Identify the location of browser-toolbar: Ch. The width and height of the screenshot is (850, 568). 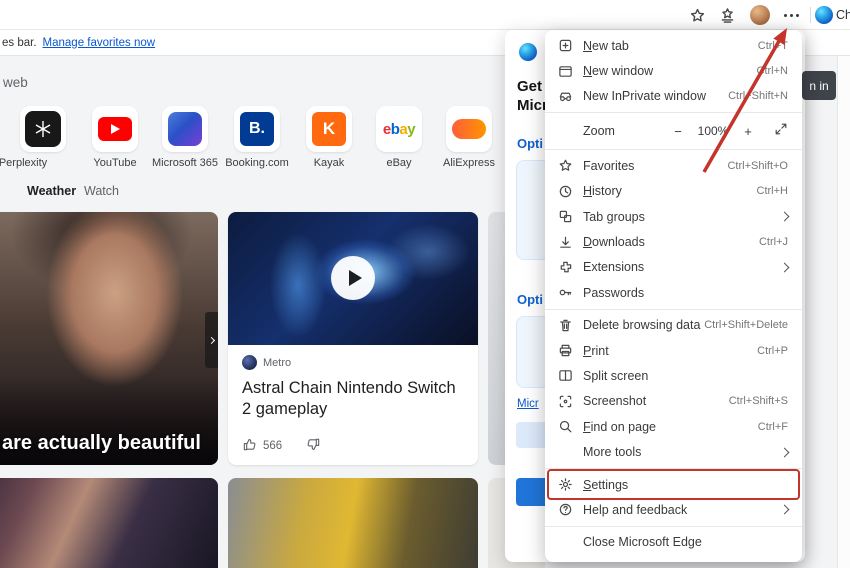
(425, 15).